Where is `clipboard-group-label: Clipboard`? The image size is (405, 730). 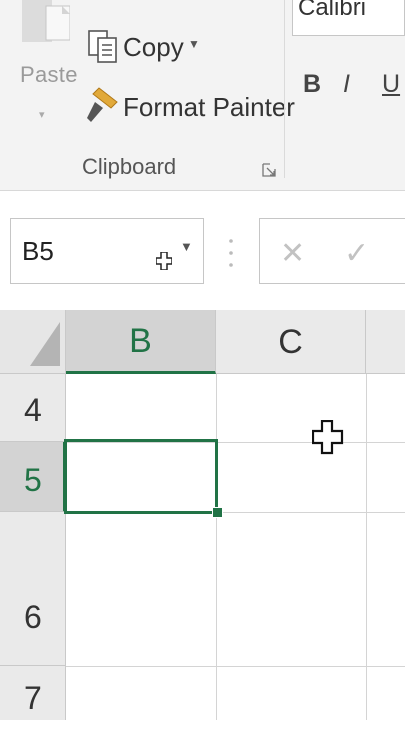
clipboard-group-label: Clipboard is located at coordinates (129, 166).